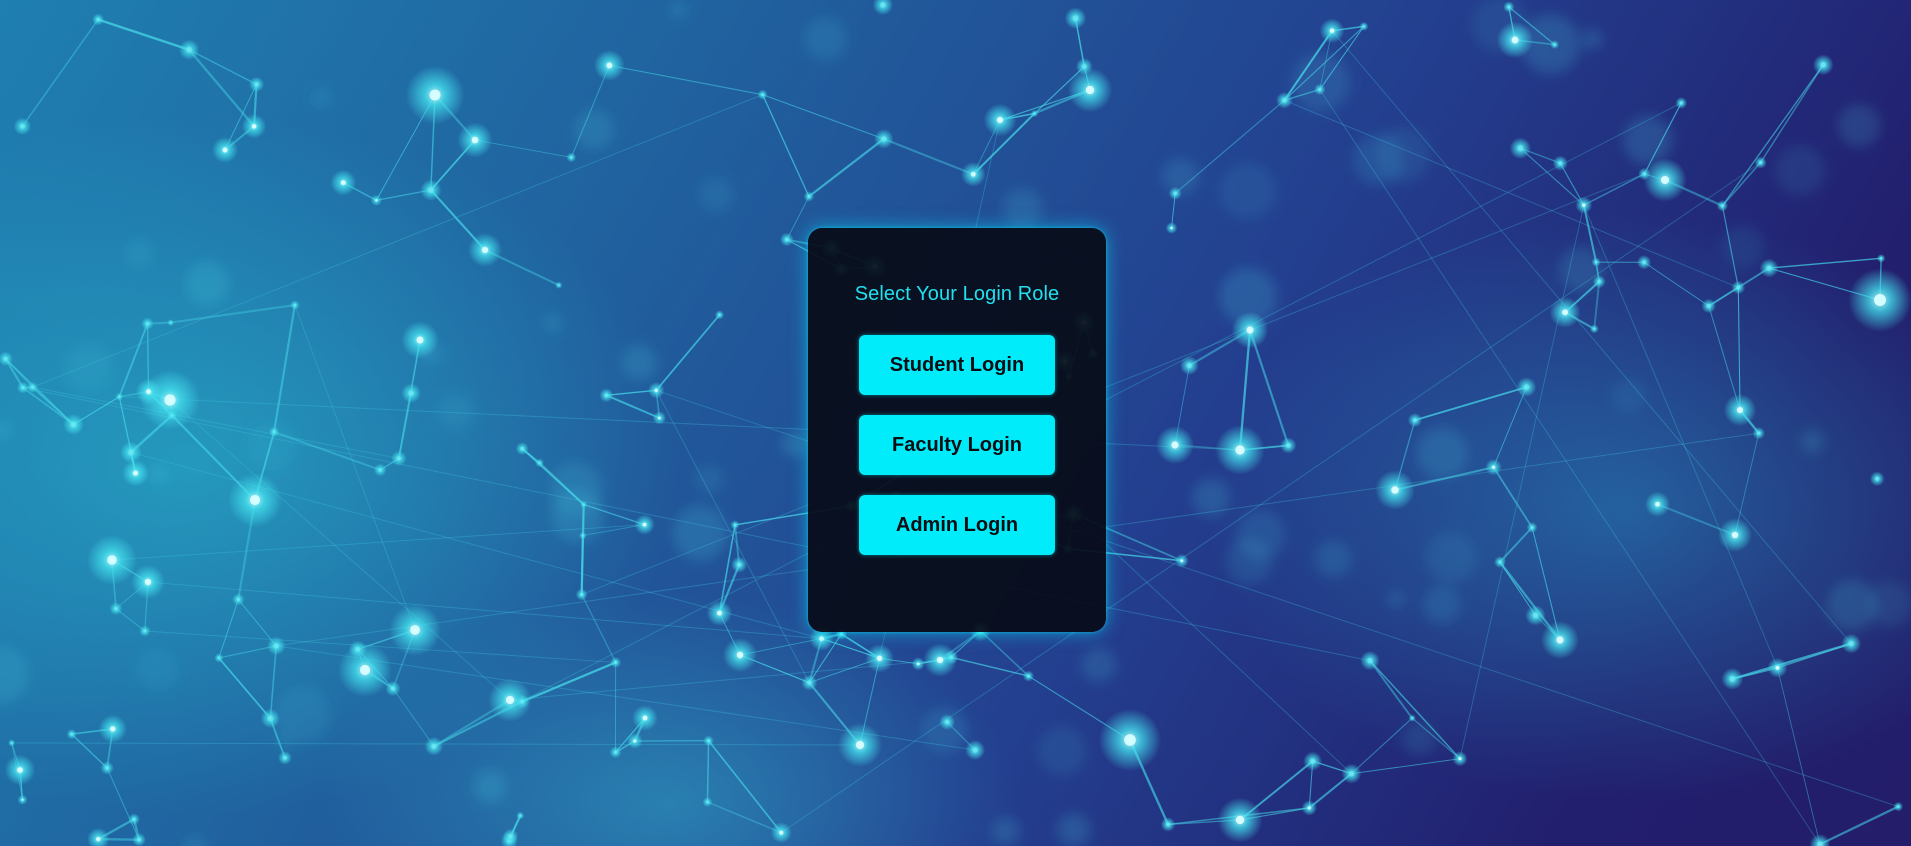  I want to click on faculty-login-button: Faculty Login, so click(957, 445).